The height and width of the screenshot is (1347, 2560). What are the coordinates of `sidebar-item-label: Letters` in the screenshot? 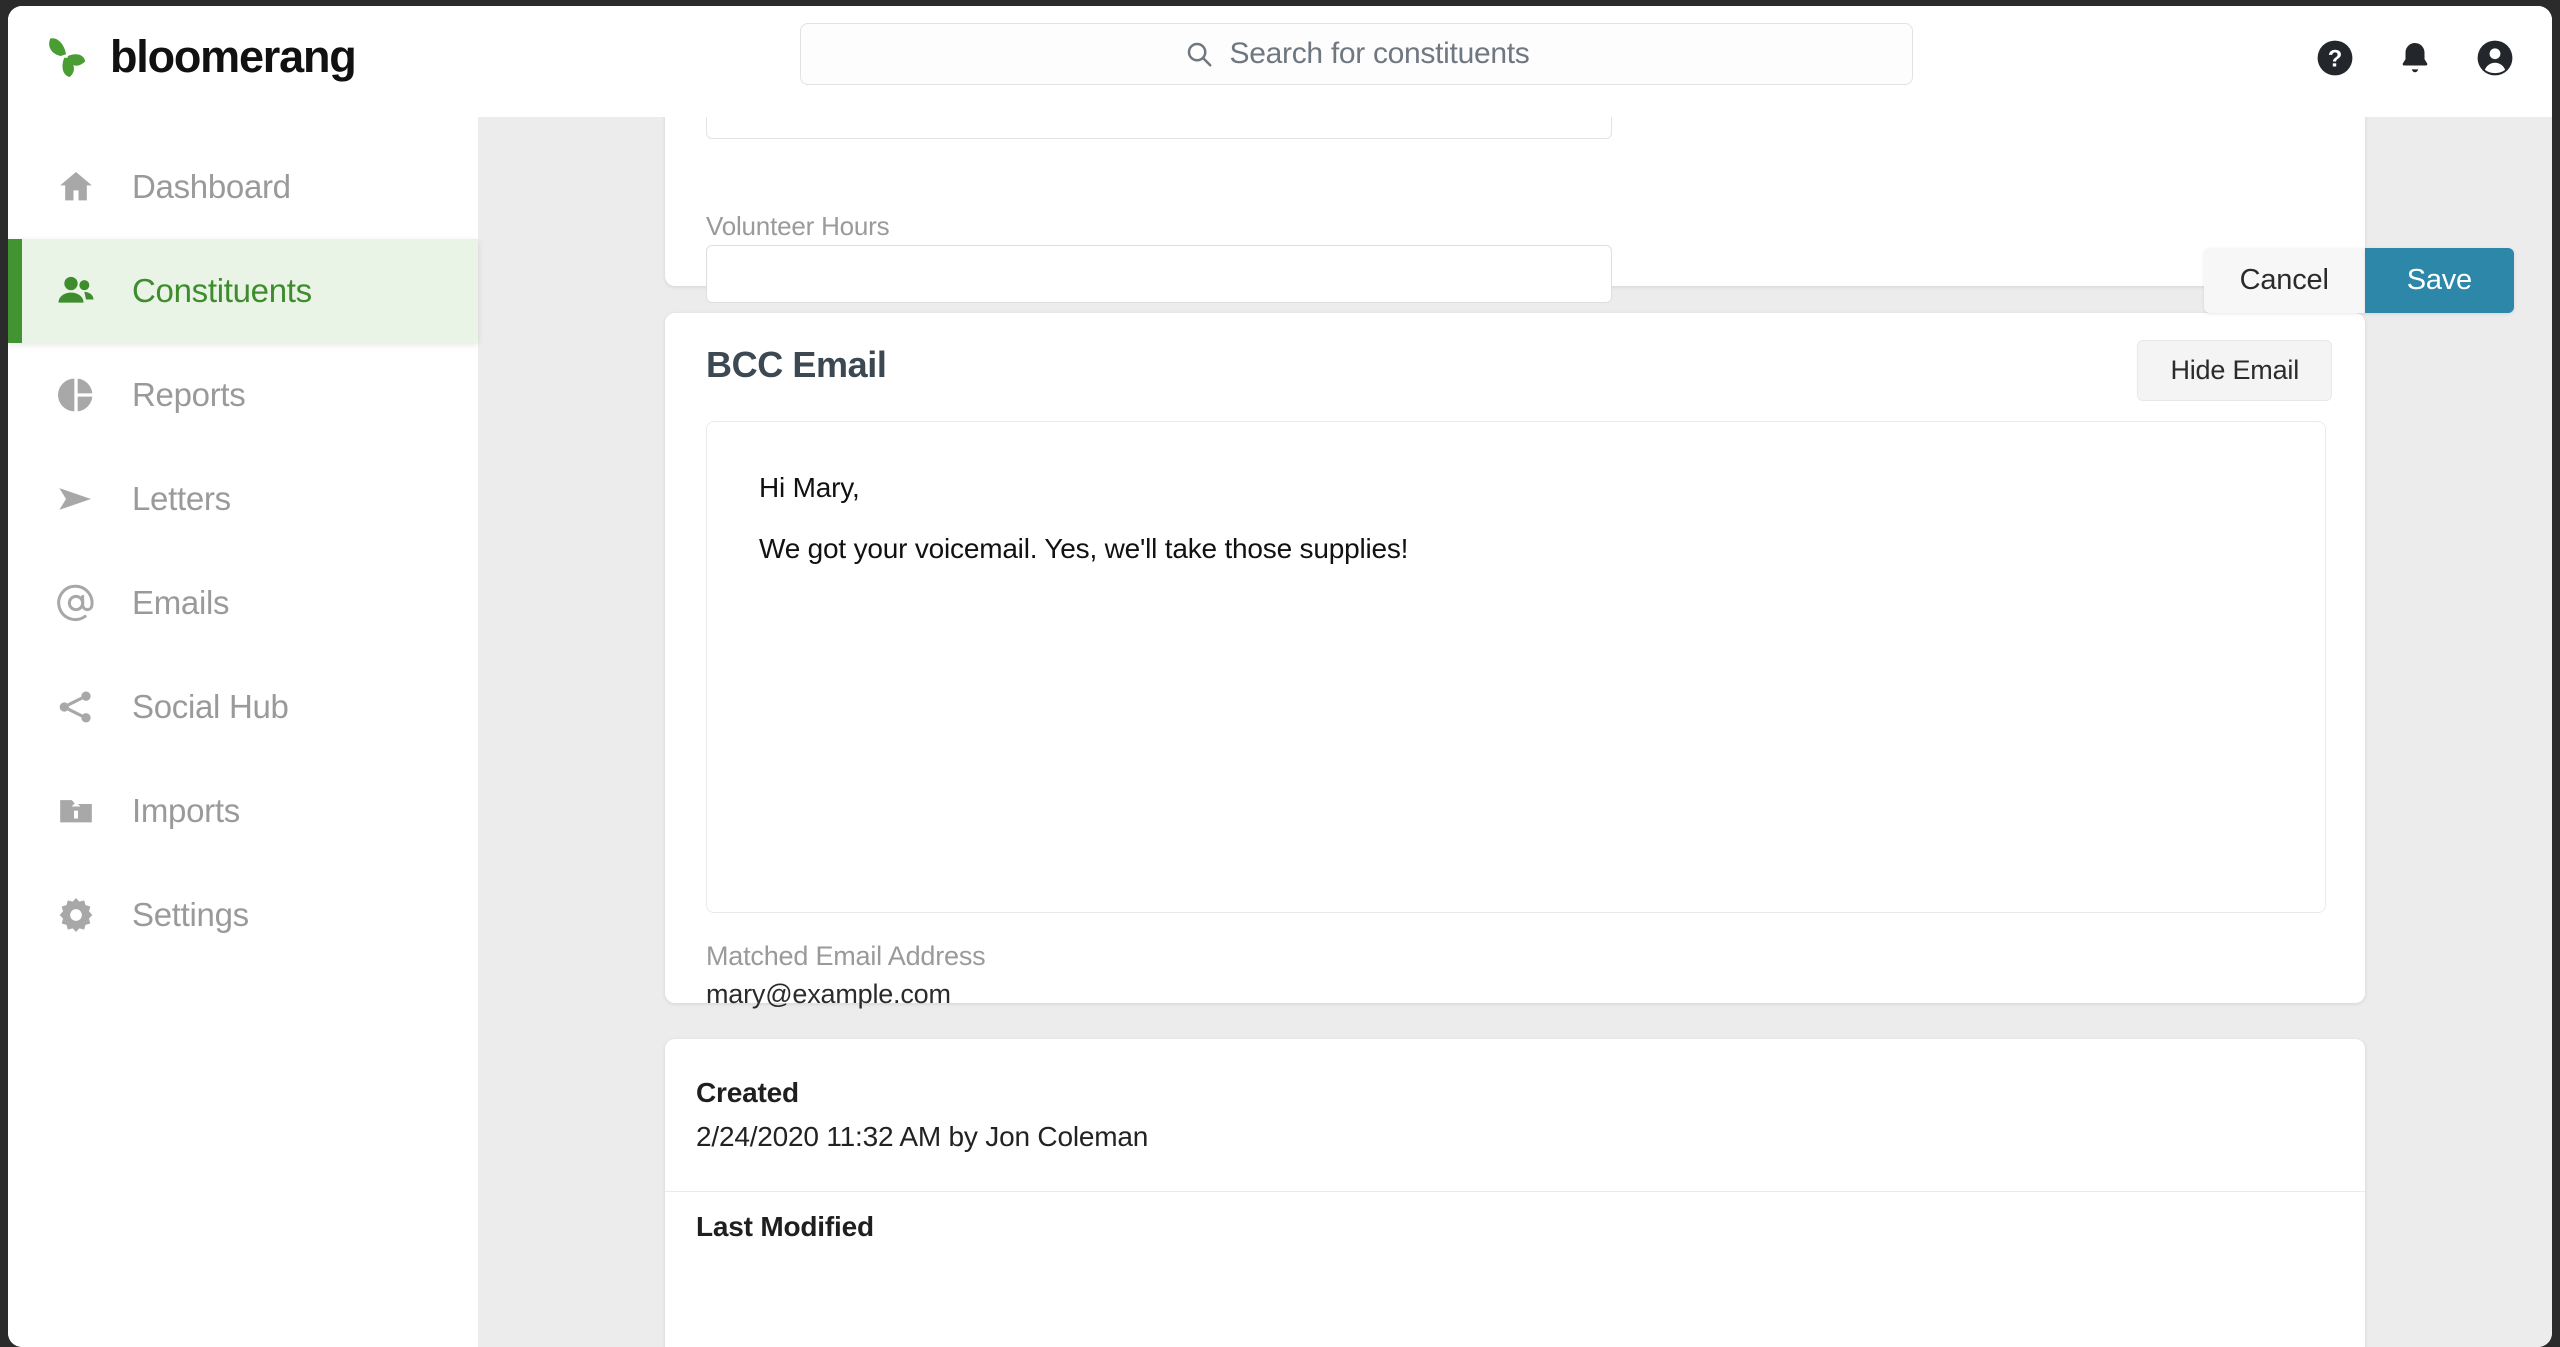 It's located at (181, 498).